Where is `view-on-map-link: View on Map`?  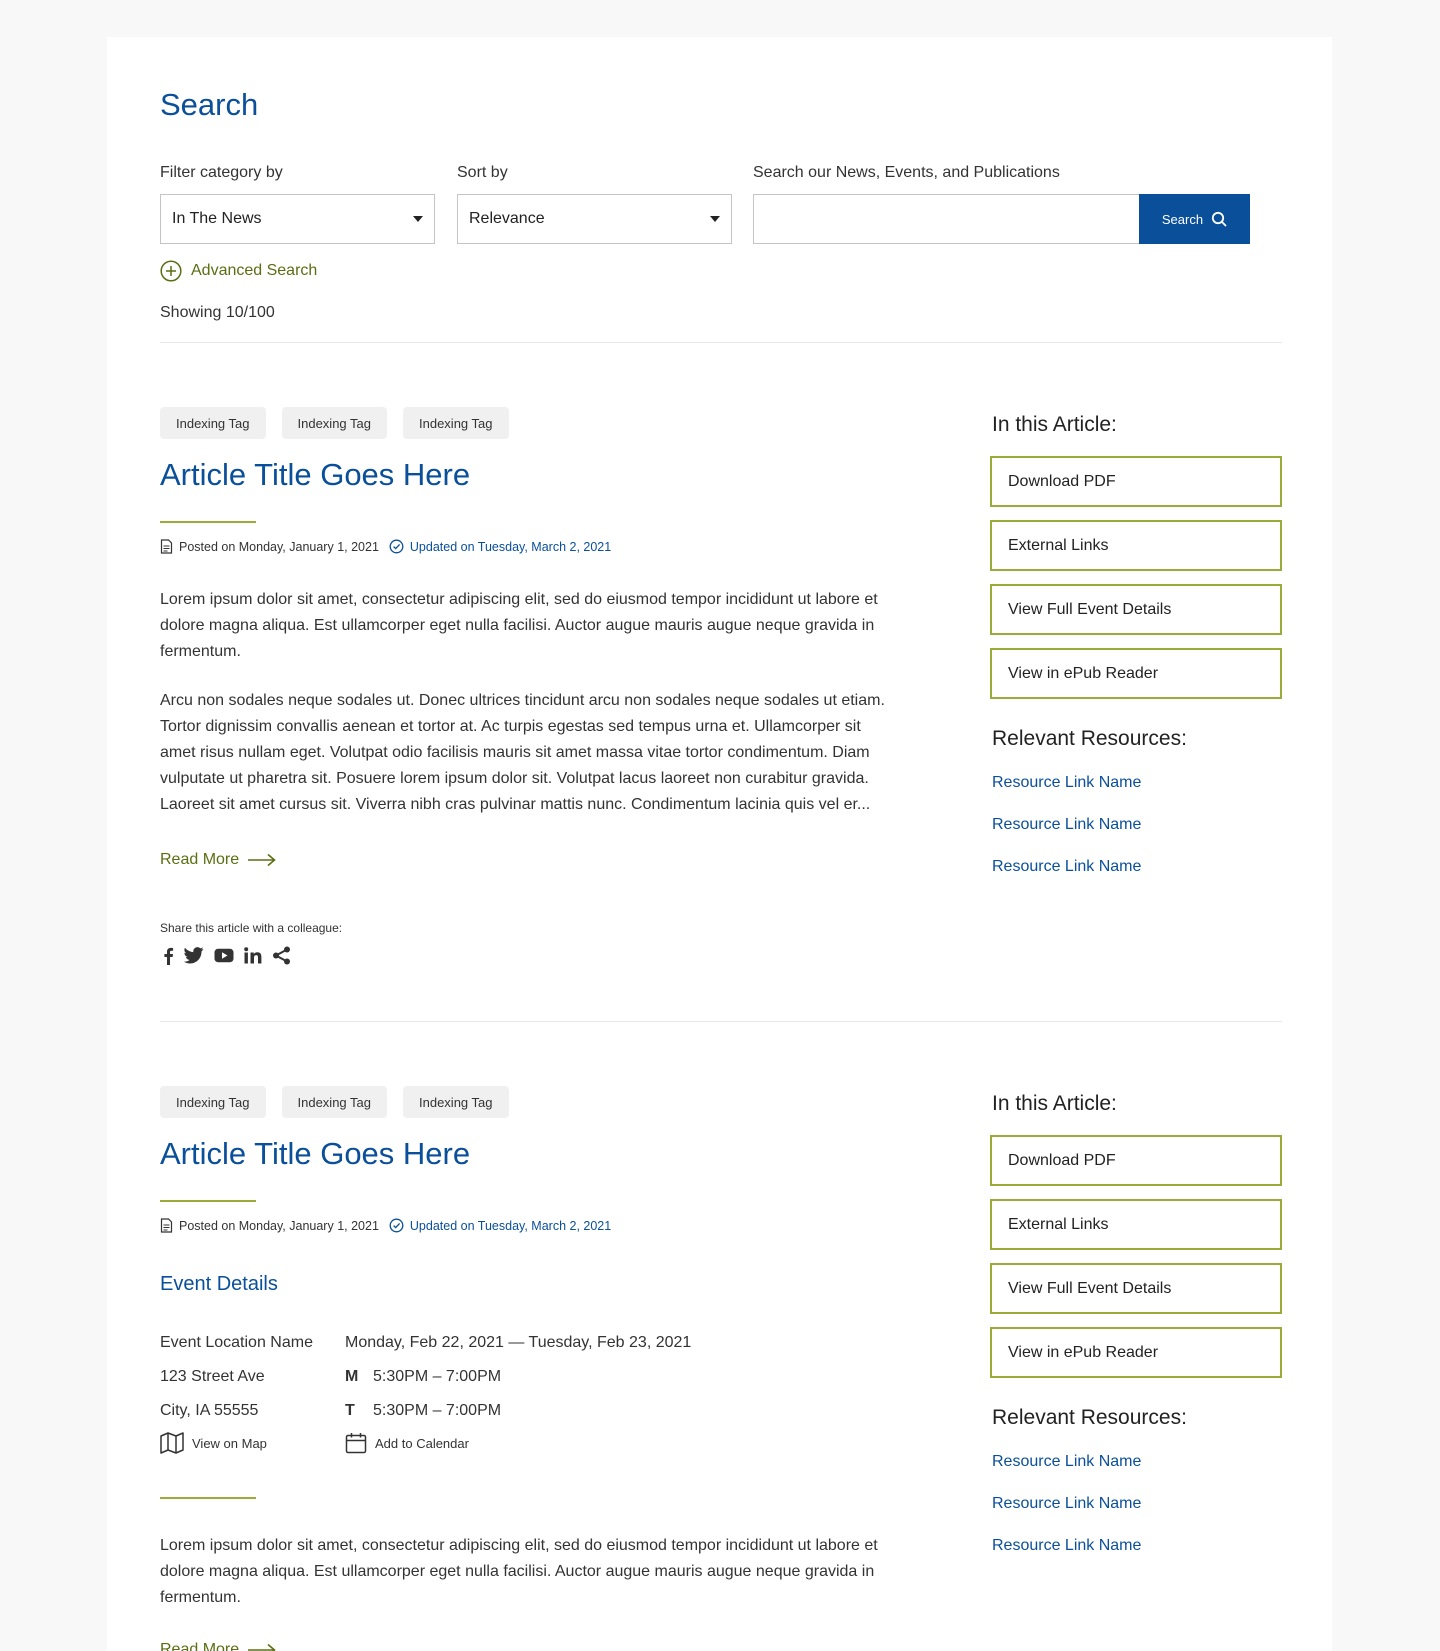
view-on-map-link: View on Map is located at coordinates (213, 1443).